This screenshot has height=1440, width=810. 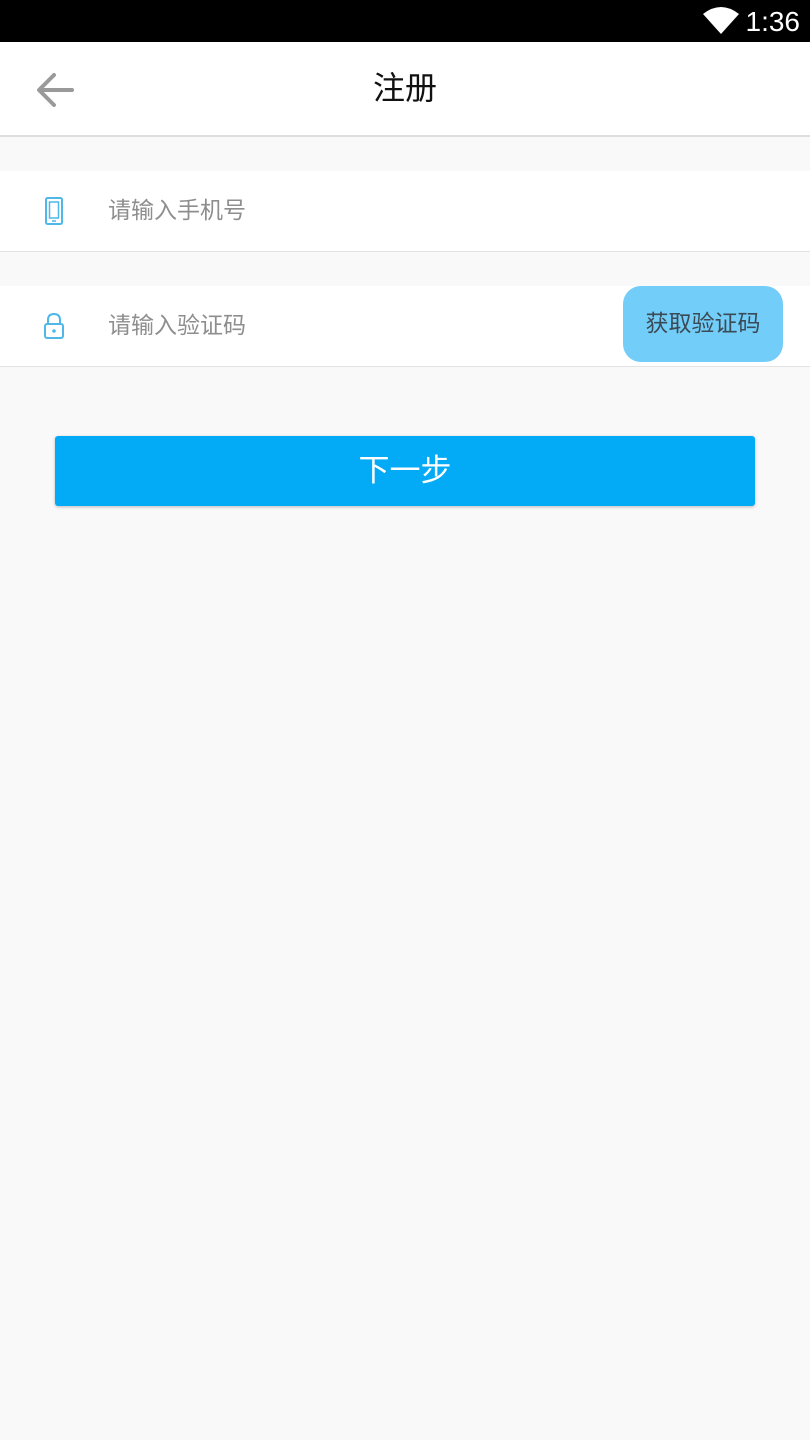 I want to click on phone-row, so click(x=405, y=211).